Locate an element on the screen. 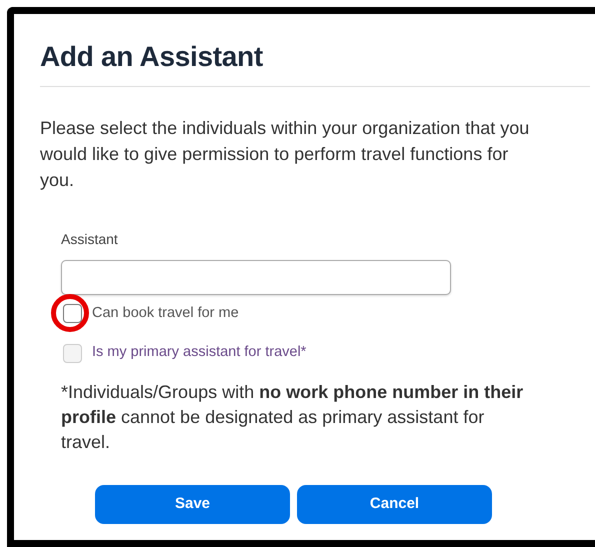 This screenshot has height=547, width=595. dialog-title: Add an Assistant is located at coordinates (152, 57).